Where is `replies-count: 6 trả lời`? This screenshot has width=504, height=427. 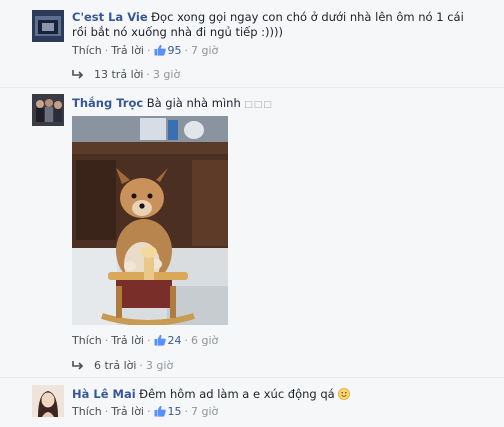
replies-count: 6 trả lời is located at coordinates (115, 365).